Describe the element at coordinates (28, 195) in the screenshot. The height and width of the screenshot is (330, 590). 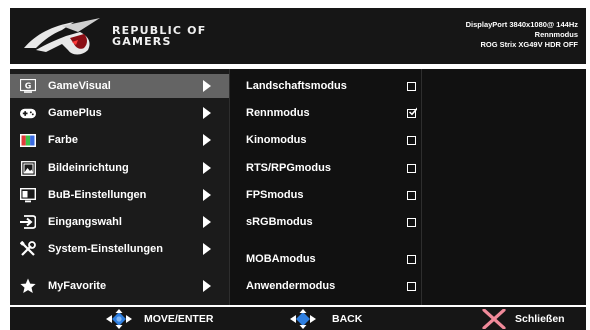
I see `pip-icon` at that location.